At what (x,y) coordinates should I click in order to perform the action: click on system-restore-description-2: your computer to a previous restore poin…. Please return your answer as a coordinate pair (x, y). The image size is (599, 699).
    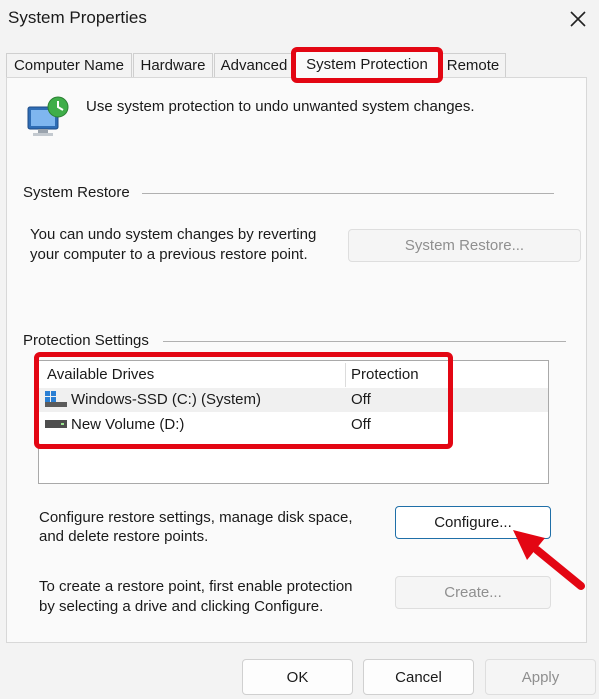
    Looking at the image, I should click on (169, 254).